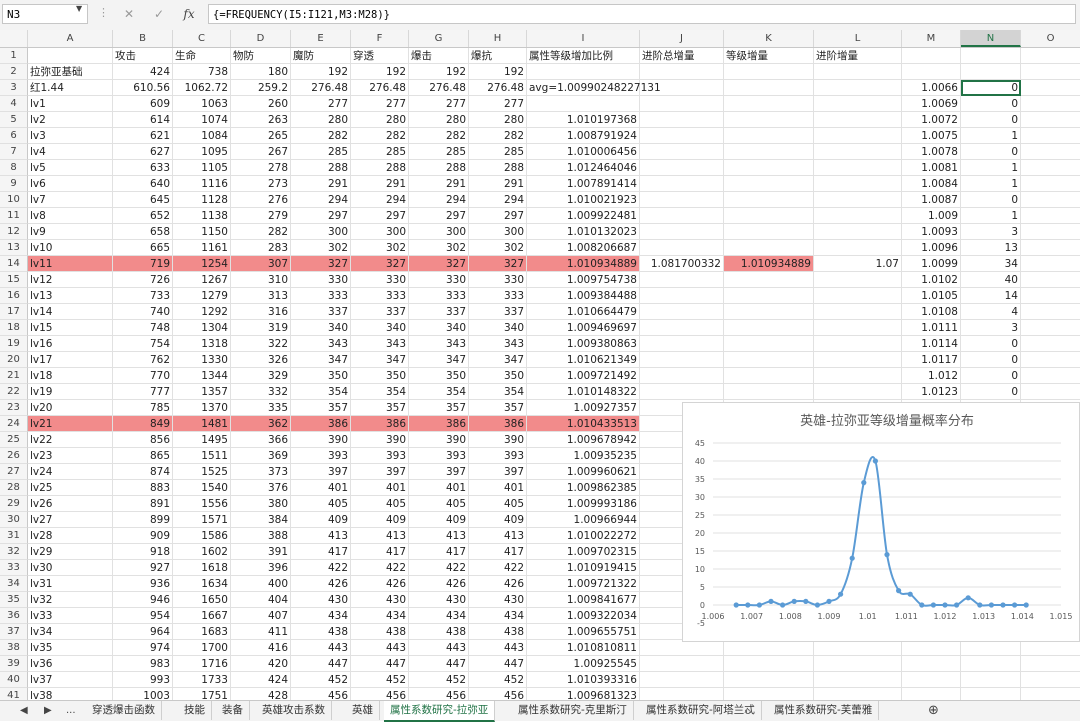 This screenshot has height=722, width=1080. What do you see at coordinates (858, 184) in the screenshot?
I see `cell-l9` at bounding box center [858, 184].